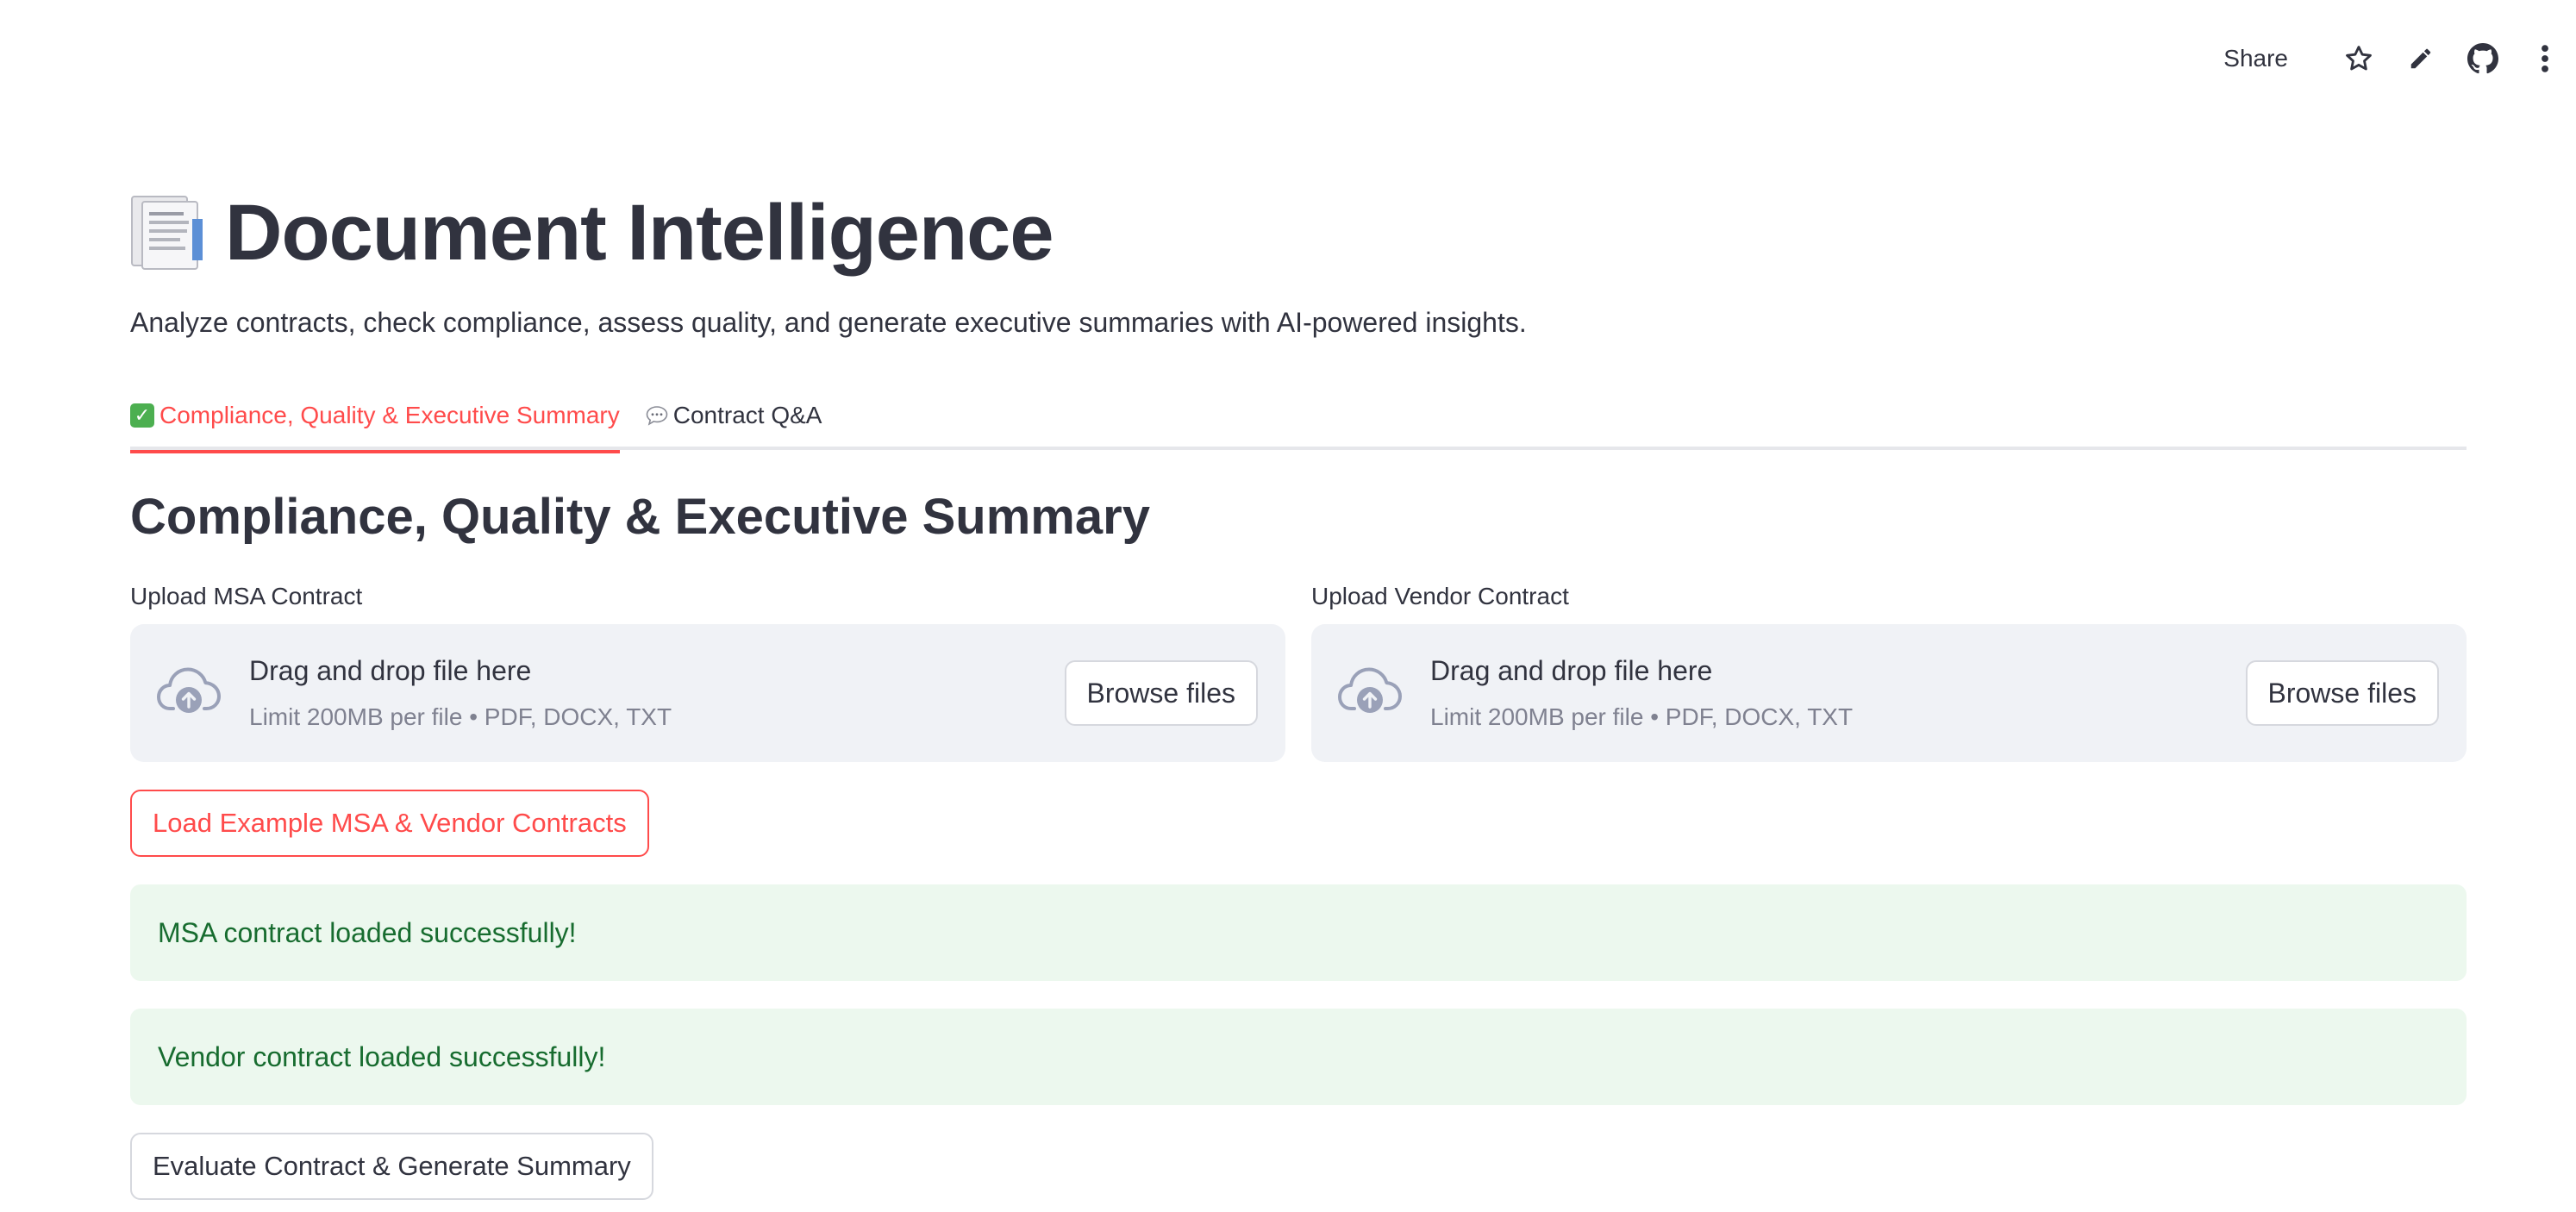  I want to click on vendor-drop-text: Drag and drop file here, so click(1571, 670).